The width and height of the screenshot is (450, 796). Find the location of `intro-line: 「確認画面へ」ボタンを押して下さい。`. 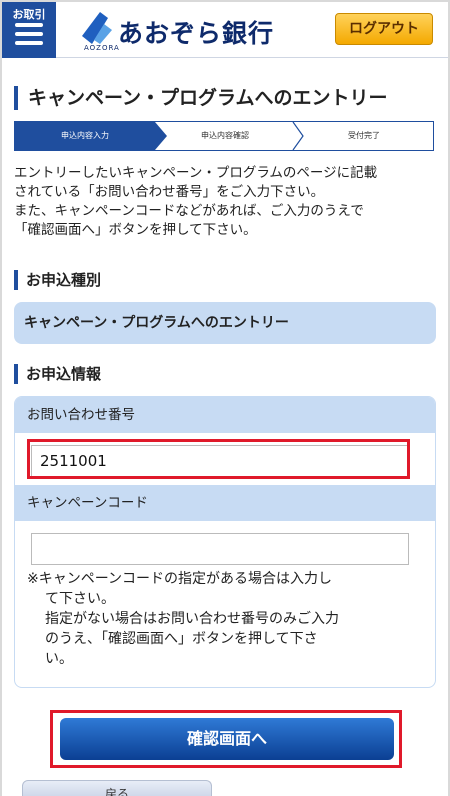

intro-line: 「確認画面へ」ボタンを押して下さい。 is located at coordinates (135, 230).